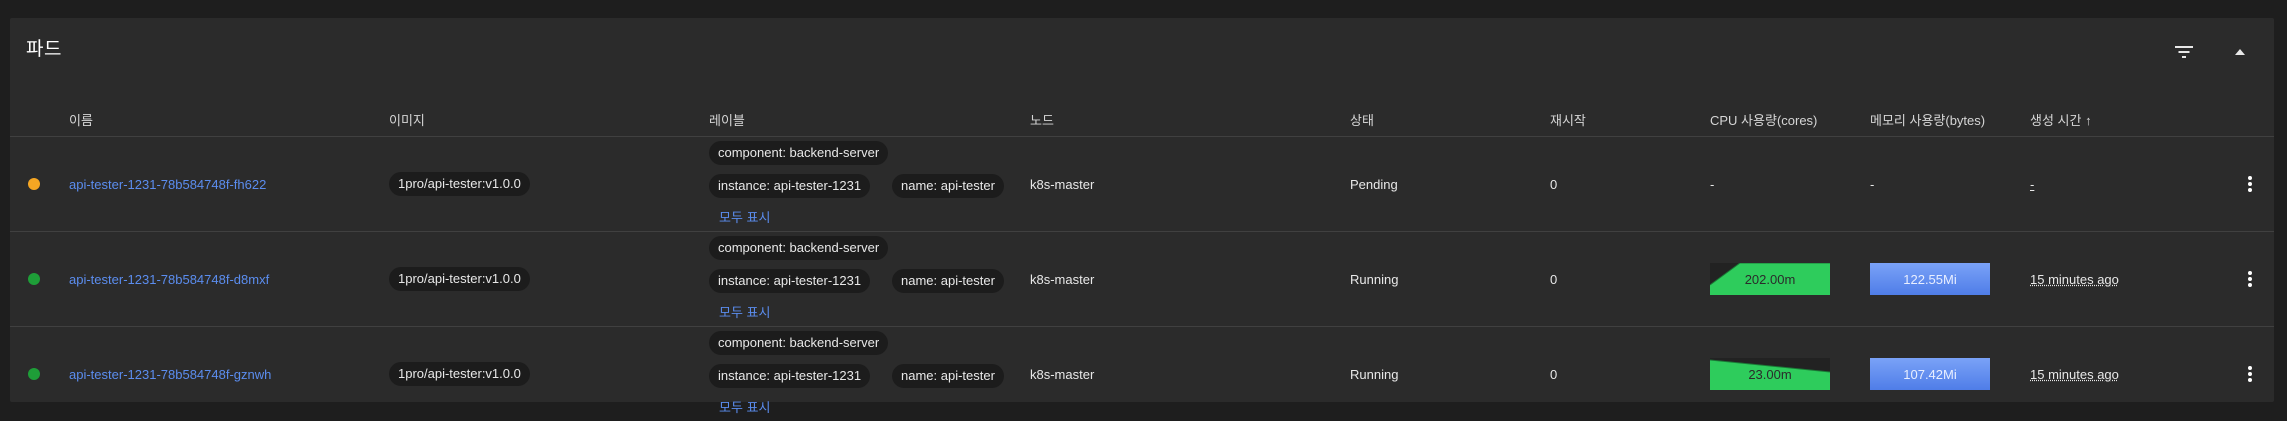 The height and width of the screenshot is (421, 2287). Describe the element at coordinates (2061, 119) in the screenshot. I see `column-header-created: 생성 시간 ↑` at that location.